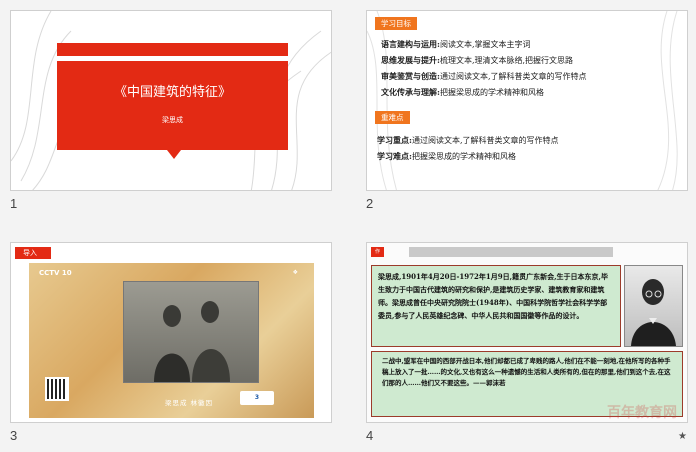 The image size is (696, 452). Describe the element at coordinates (468, 140) in the screenshot. I see `focus-row-1: 学习重点:通过阅读文本,了解科普类文章的写作特点` at that location.